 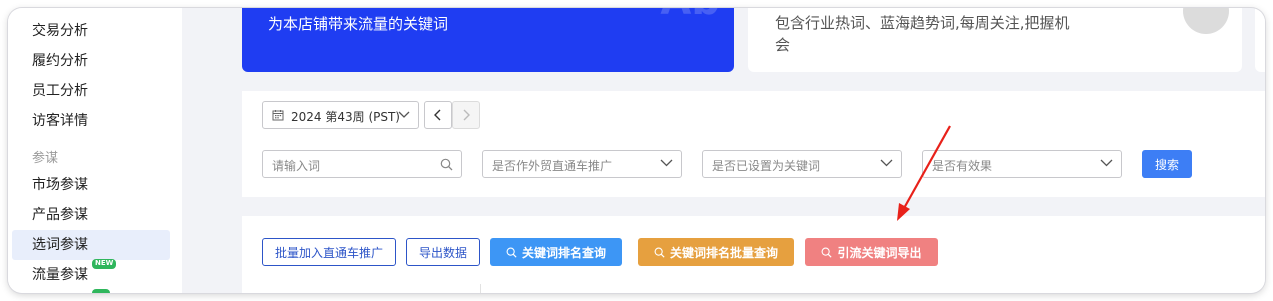 I want to click on sidebar-item-market-advisor: 市场参谋, so click(x=91, y=185).